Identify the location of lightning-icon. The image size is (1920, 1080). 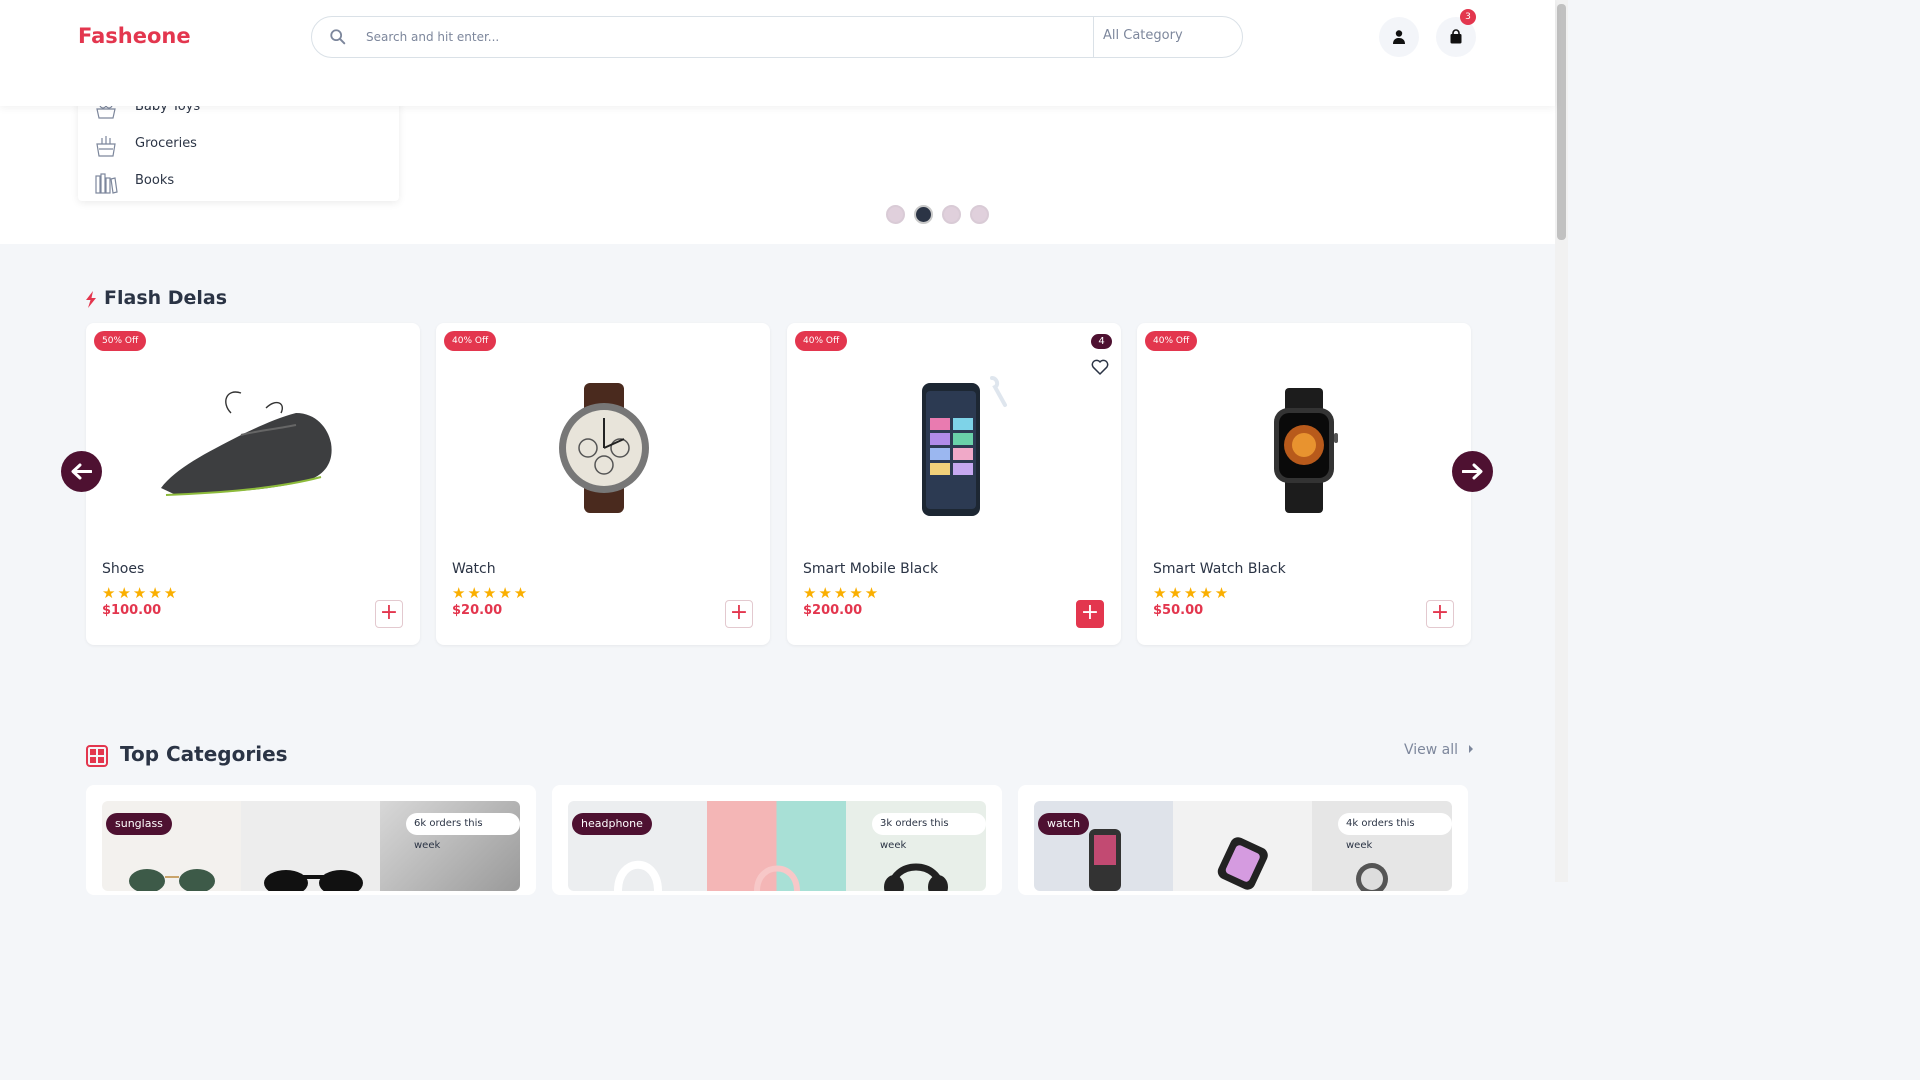
(91, 299).